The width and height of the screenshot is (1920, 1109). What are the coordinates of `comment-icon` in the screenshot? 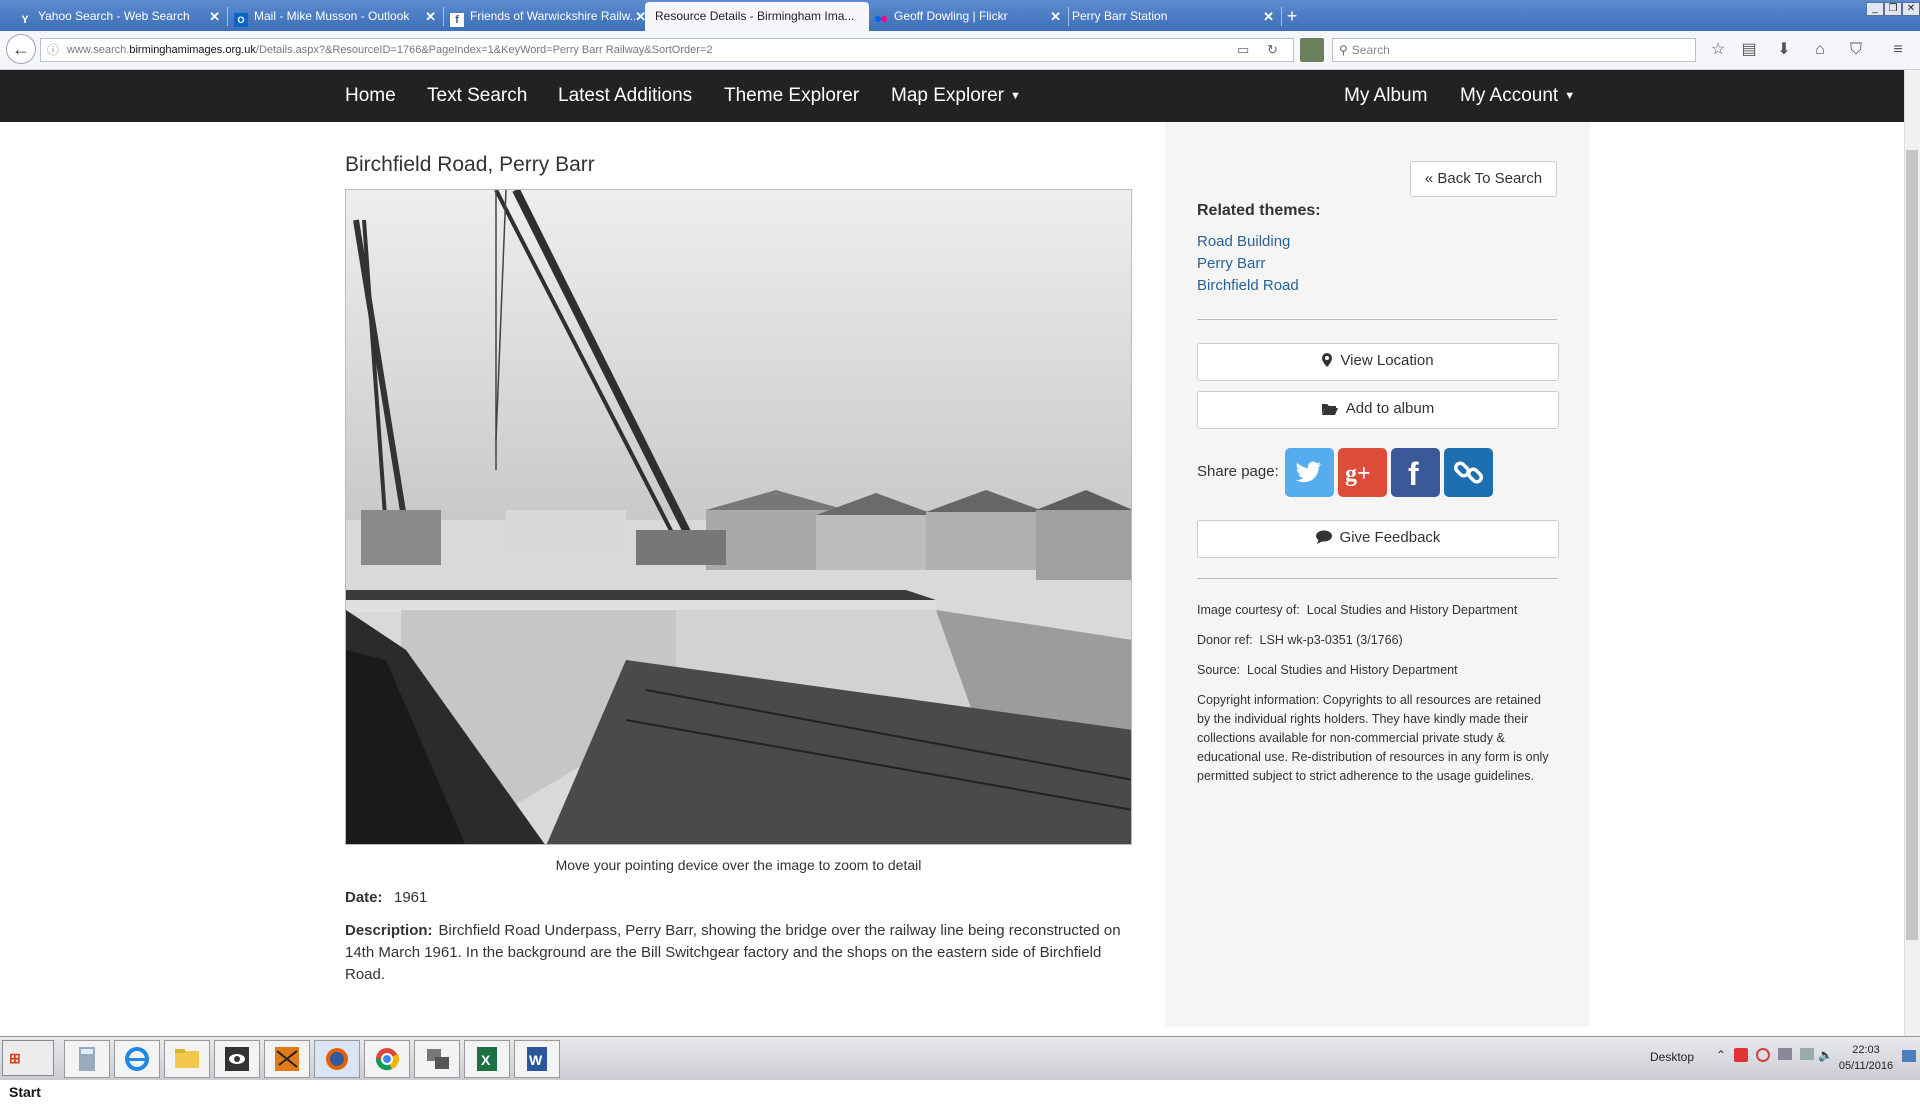 It's located at (1323, 537).